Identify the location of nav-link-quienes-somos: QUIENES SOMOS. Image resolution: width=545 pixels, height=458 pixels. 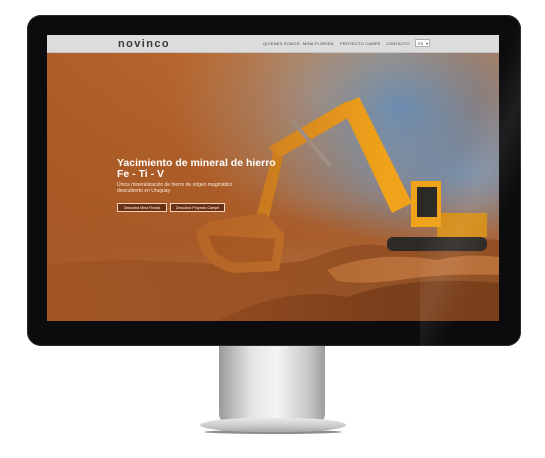
(281, 43).